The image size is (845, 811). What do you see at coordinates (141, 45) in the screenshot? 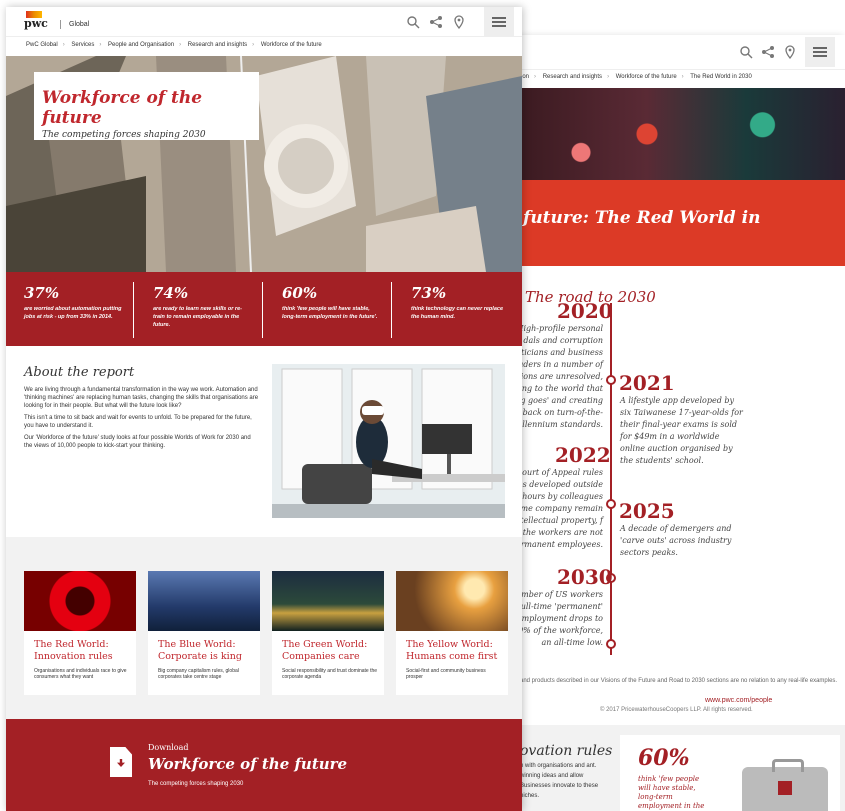
I see `breadcrumb-item: People and Organisation` at bounding box center [141, 45].